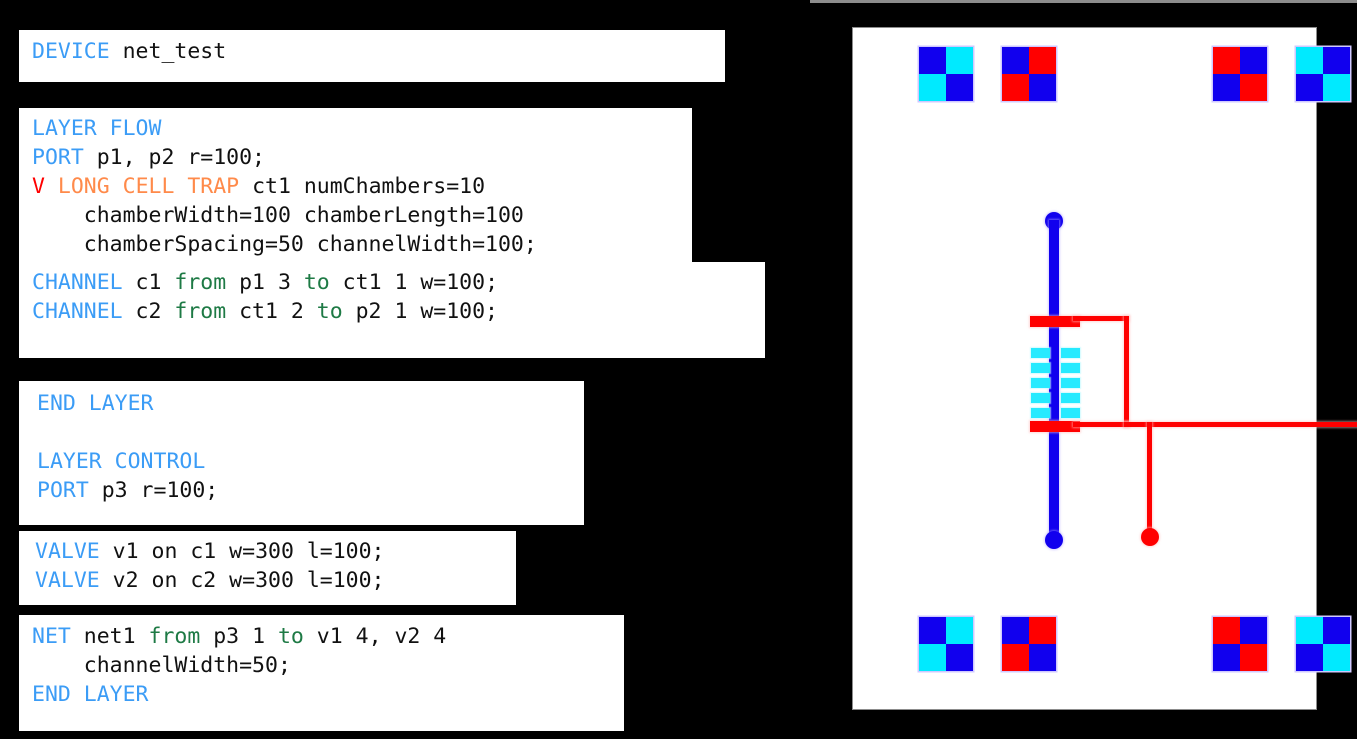 The width and height of the screenshot is (1357, 739). I want to click on code-token: chamberSpacing=50 channelWidth=100;, so click(284, 244).